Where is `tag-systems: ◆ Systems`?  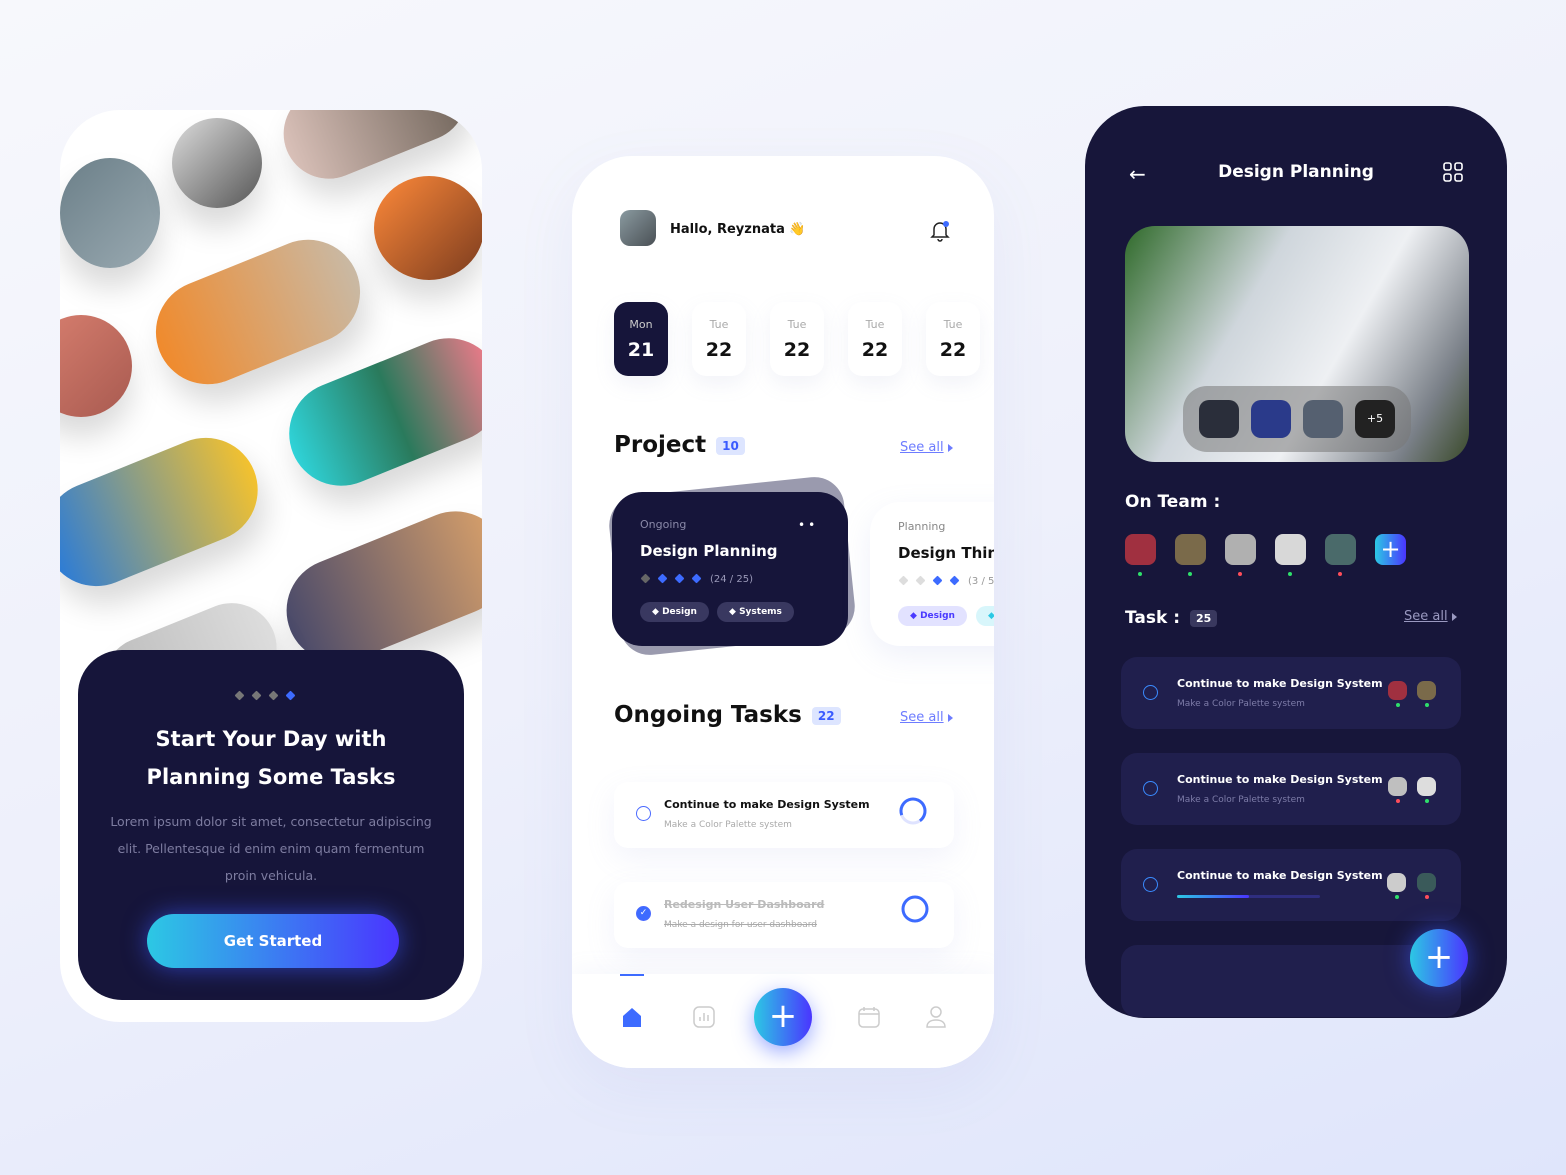 tag-systems: ◆ Systems is located at coordinates (755, 612).